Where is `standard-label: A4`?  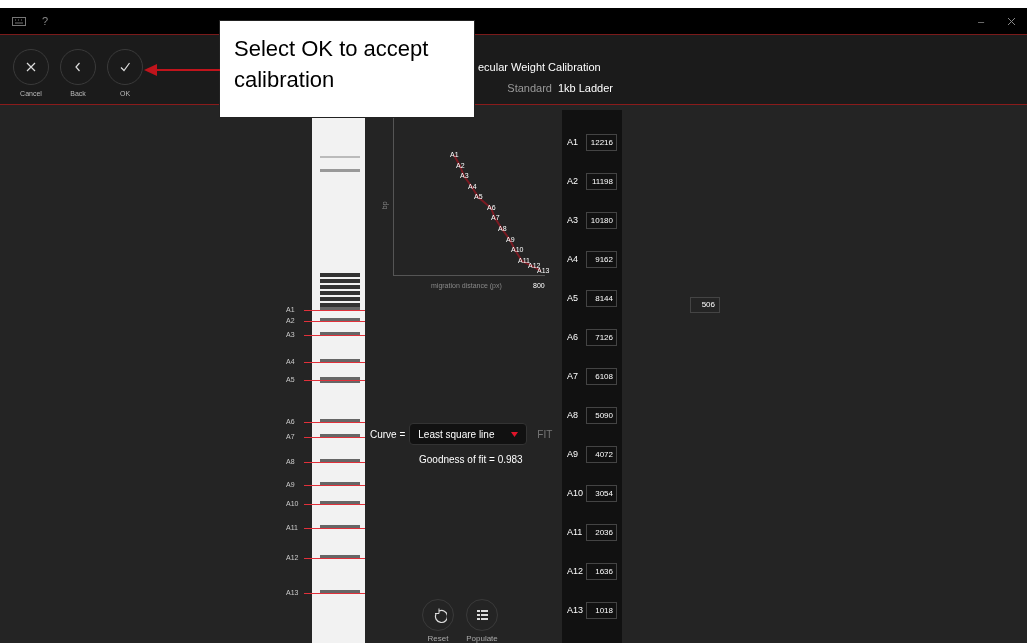 standard-label: A4 is located at coordinates (572, 259).